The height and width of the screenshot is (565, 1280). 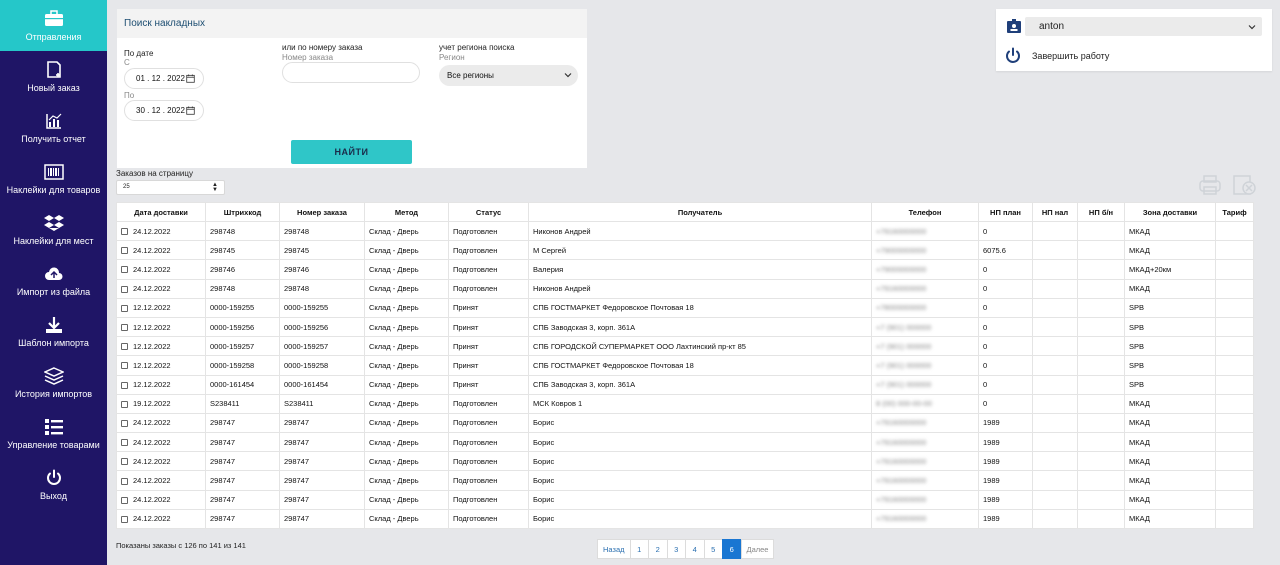 I want to click on sidebar-item-8: Управление товарами, so click(x=53, y=433).